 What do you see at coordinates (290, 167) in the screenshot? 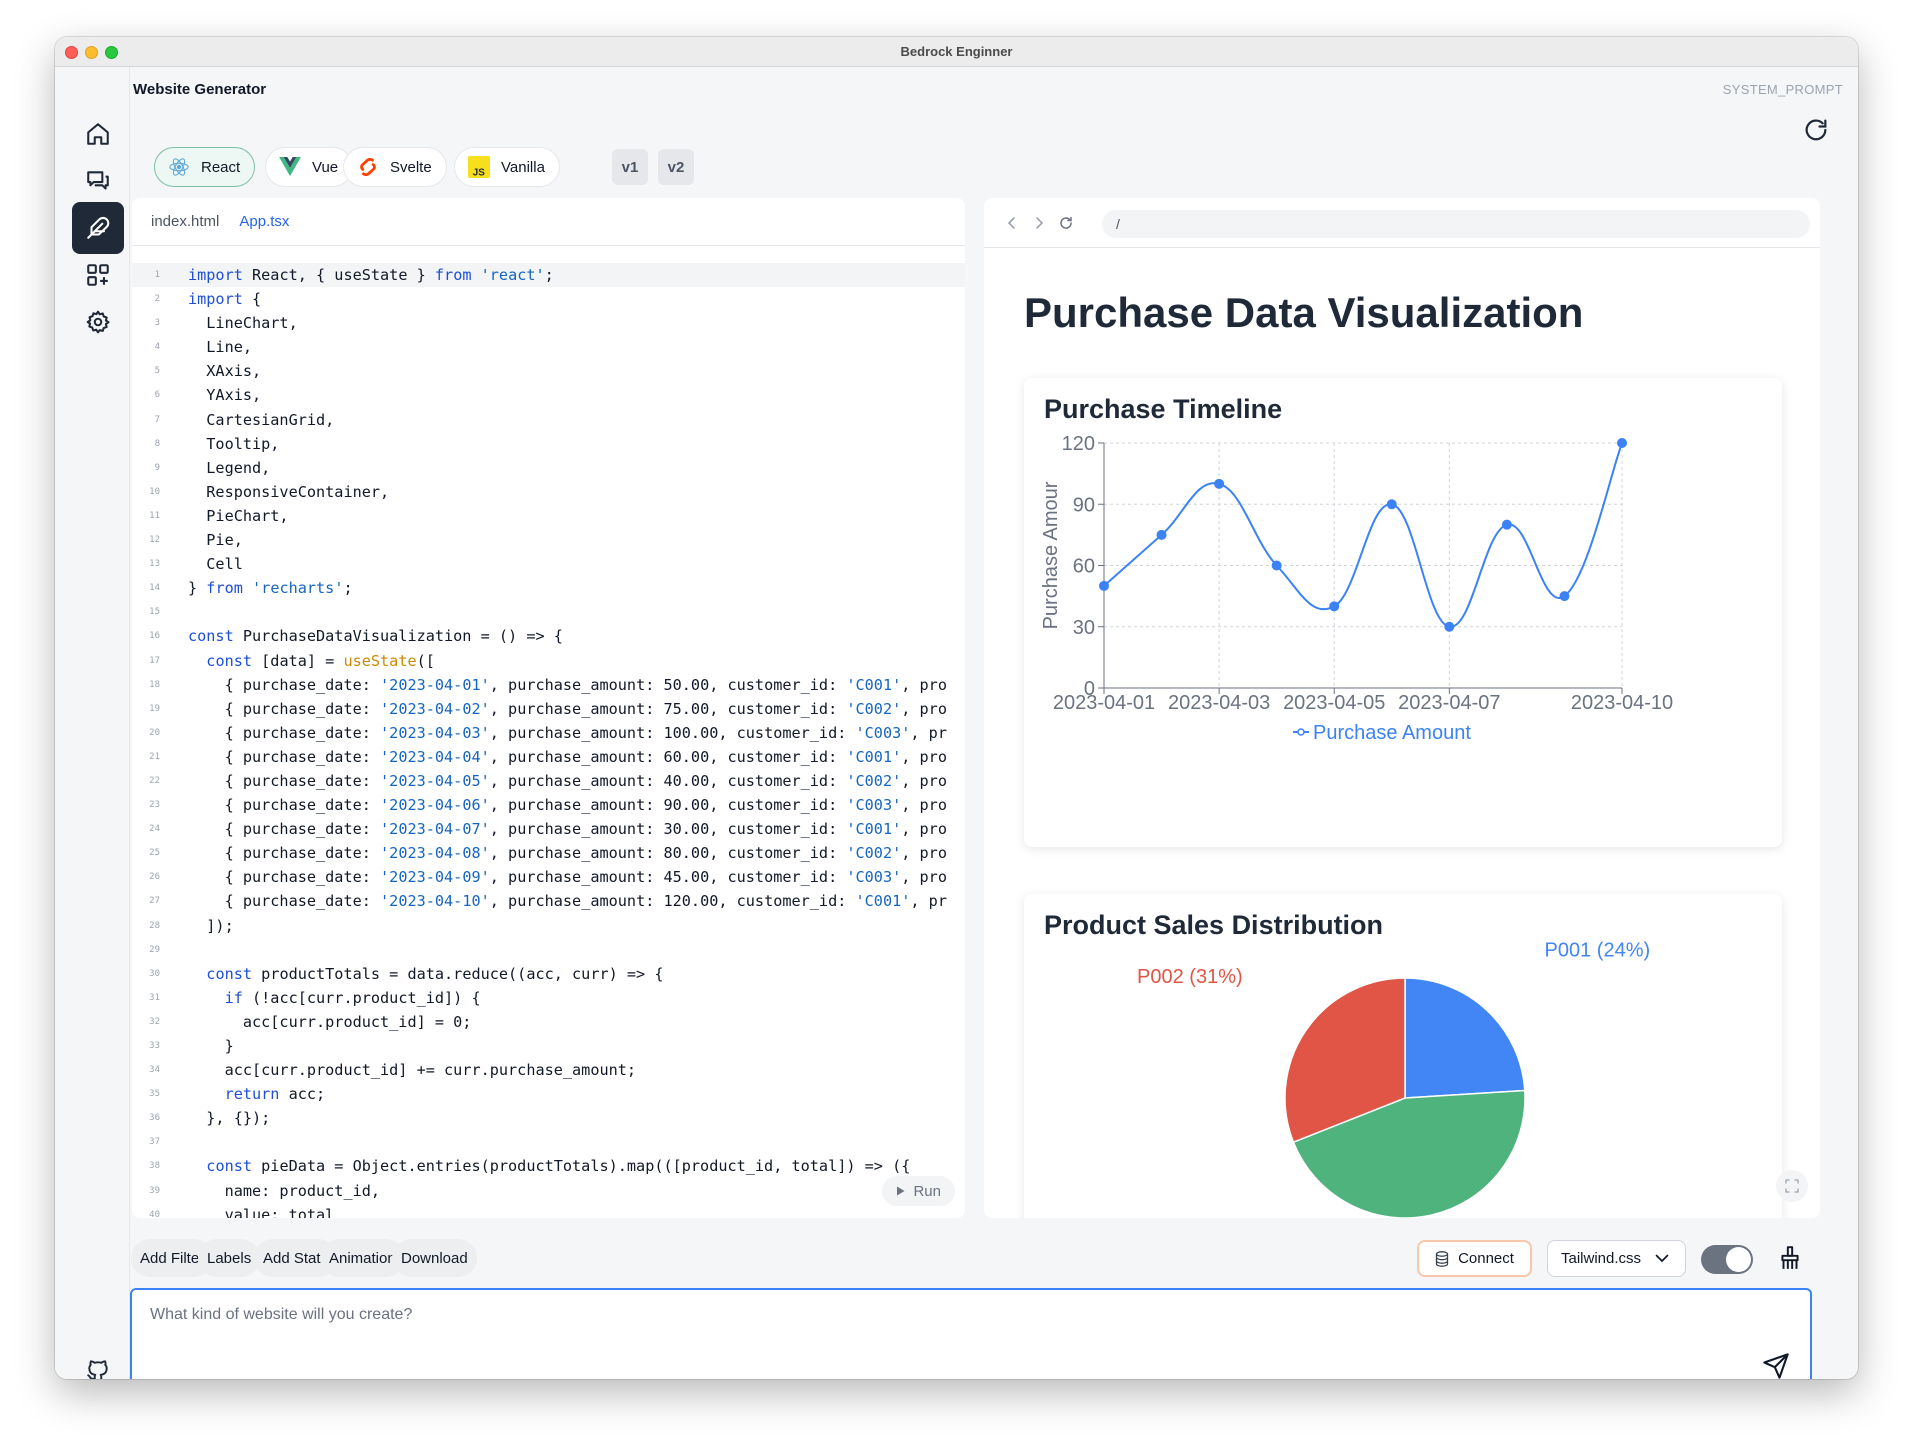
I see `vue-icon` at bounding box center [290, 167].